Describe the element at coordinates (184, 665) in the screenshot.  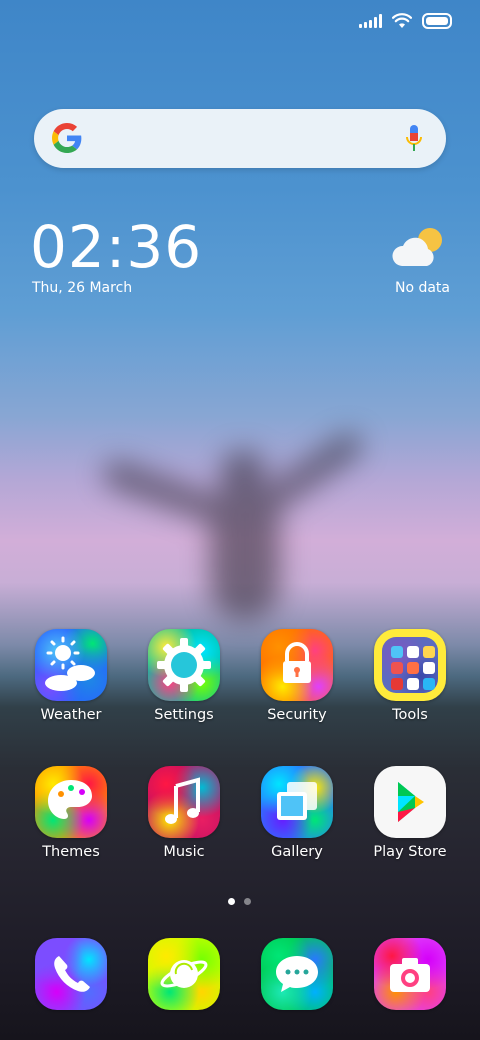
I see `gear-icon` at that location.